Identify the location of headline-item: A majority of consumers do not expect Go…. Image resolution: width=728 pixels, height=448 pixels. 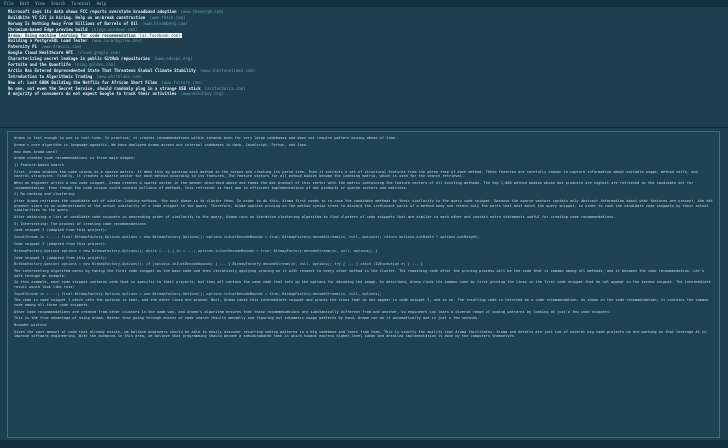
(308, 94).